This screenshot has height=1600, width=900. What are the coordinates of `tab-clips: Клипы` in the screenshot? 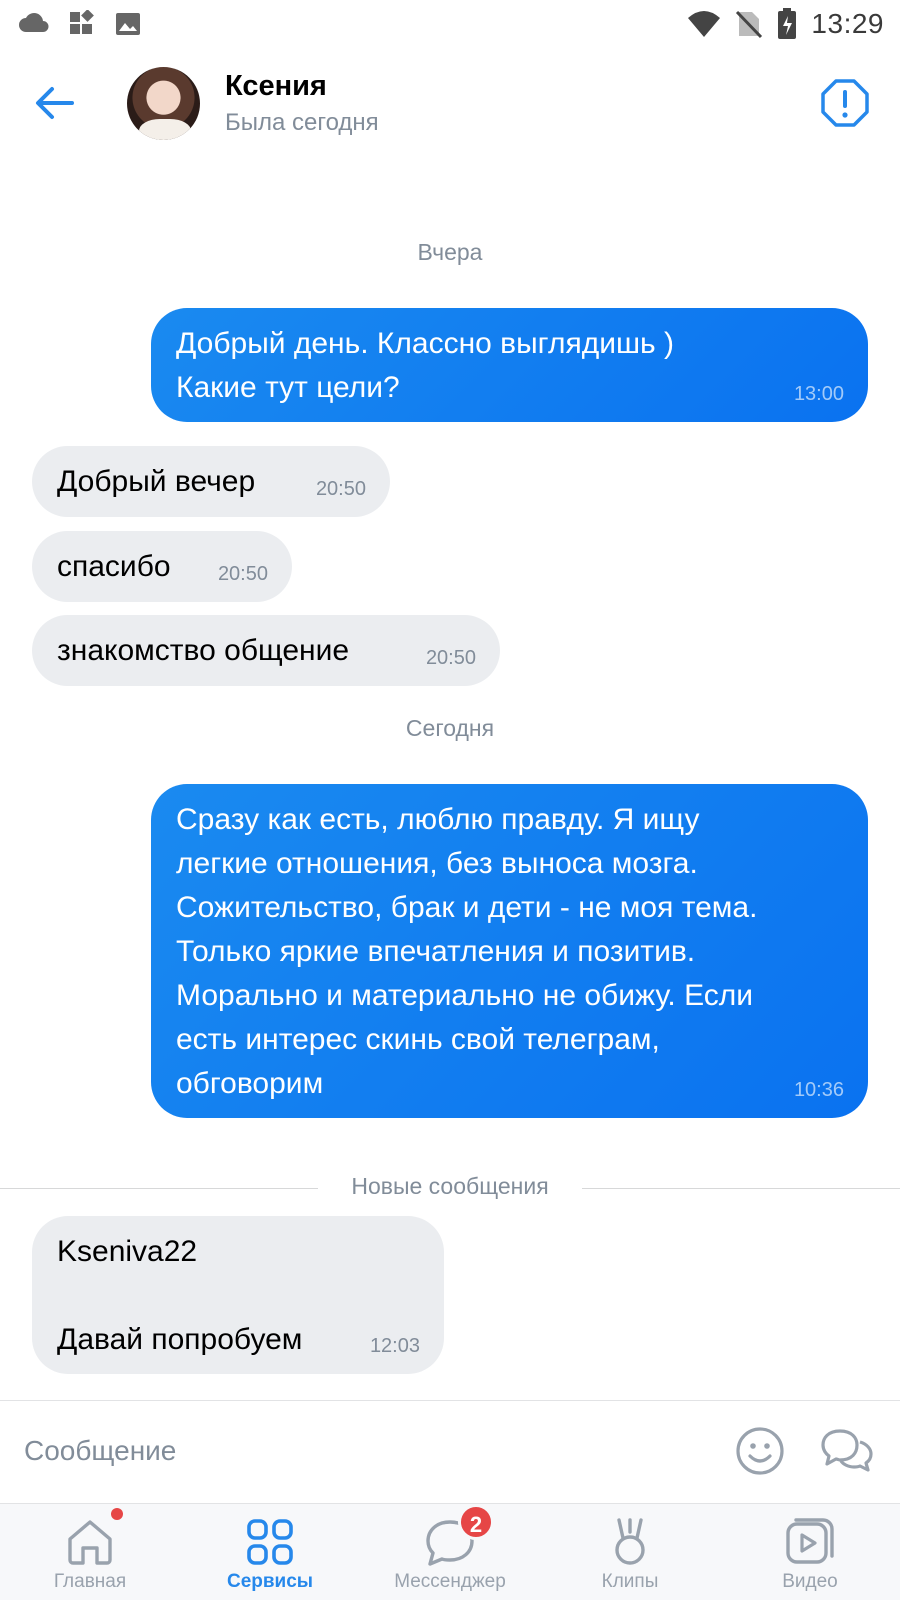 It's located at (630, 1552).